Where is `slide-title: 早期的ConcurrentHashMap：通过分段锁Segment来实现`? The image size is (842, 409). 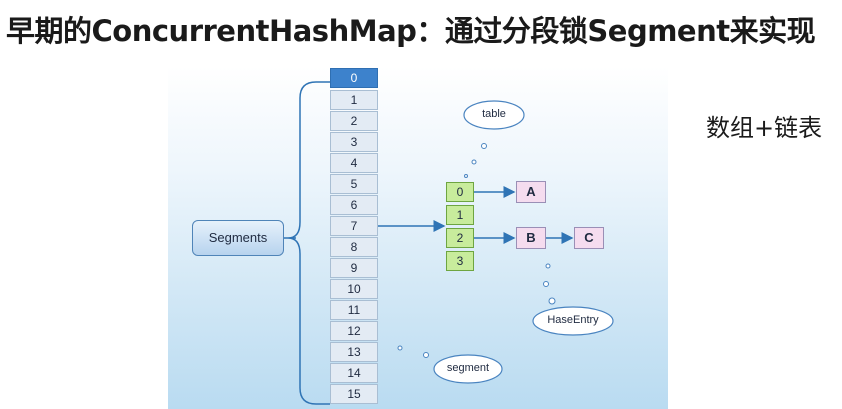 slide-title: 早期的ConcurrentHashMap：通过分段锁Segment来实现 is located at coordinates (411, 31).